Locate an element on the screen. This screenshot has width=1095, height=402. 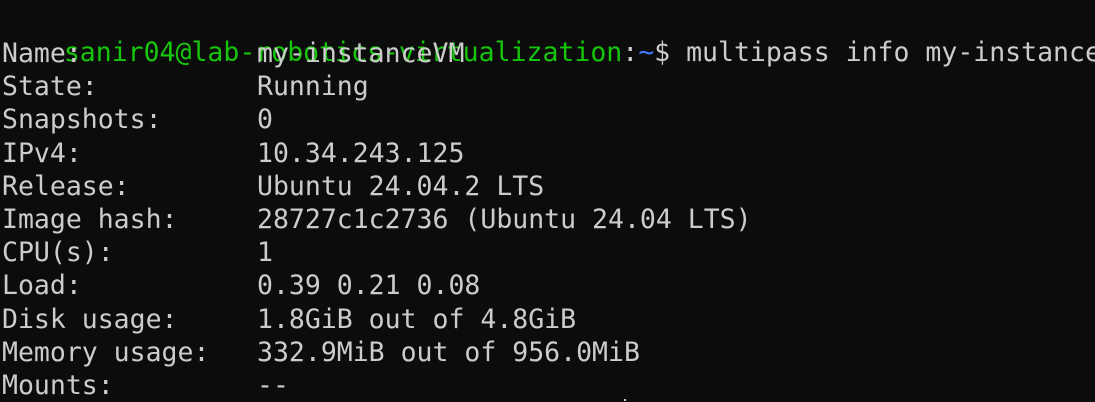
info-key: Release: is located at coordinates (66, 186).